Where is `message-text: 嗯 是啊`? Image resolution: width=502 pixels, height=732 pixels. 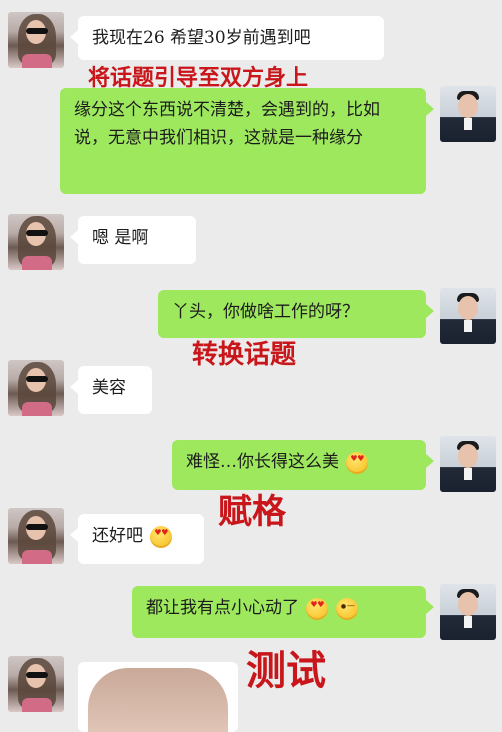
message-text: 嗯 是啊 is located at coordinates (120, 238).